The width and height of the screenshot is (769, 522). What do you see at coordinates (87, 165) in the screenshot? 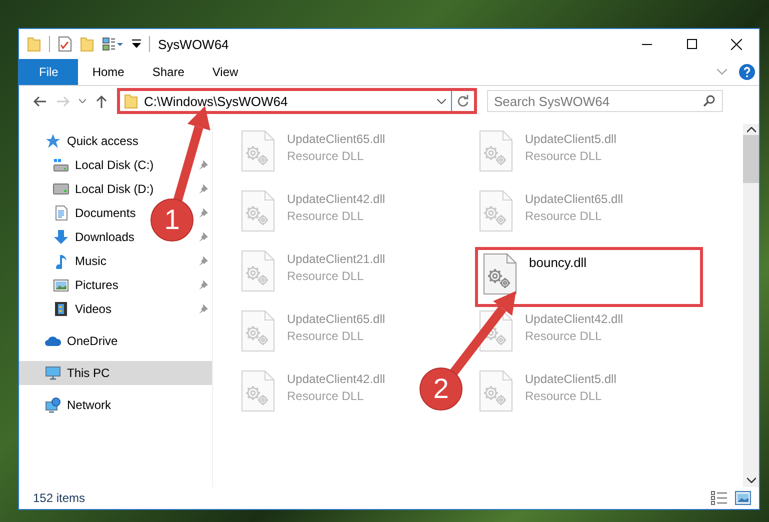
I see `sidebar-item: Local Disk (C:)` at bounding box center [87, 165].